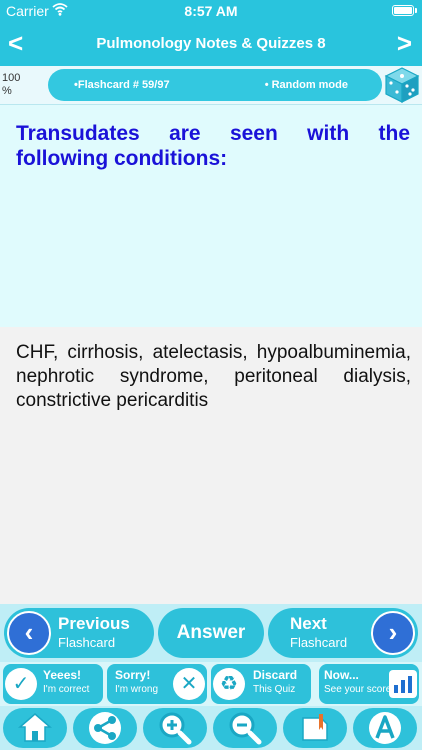 Image resolution: width=422 pixels, height=750 pixels. Describe the element at coordinates (189, 684) in the screenshot. I see `cross-icon: ✕` at that location.